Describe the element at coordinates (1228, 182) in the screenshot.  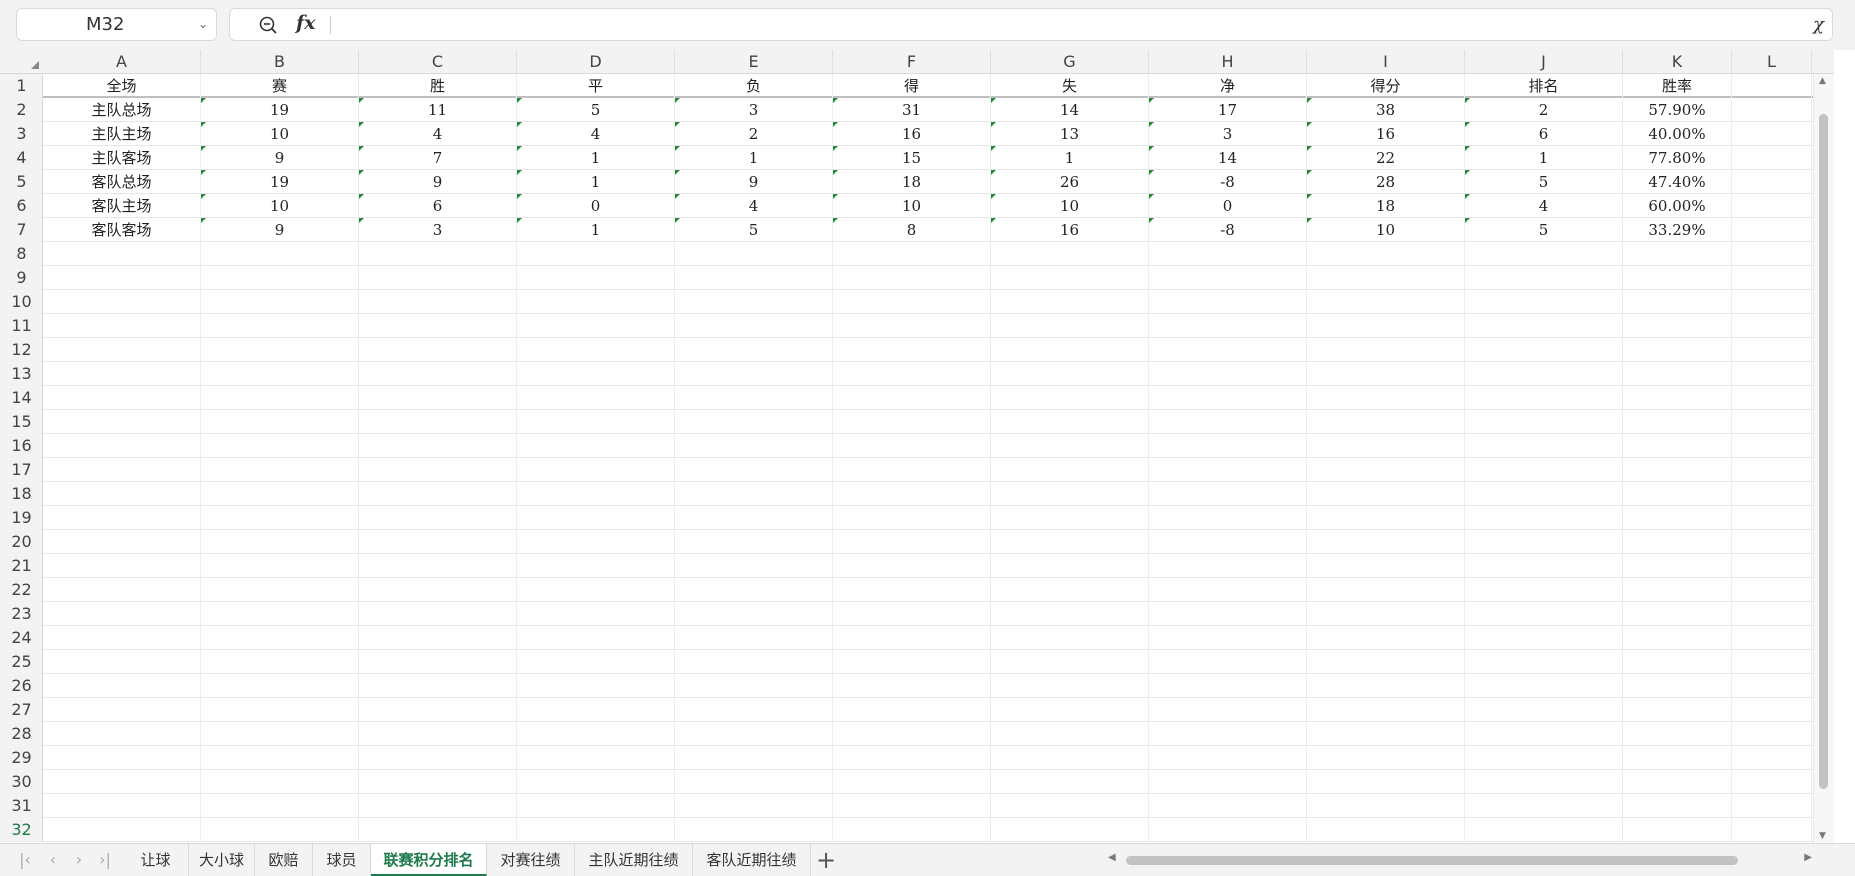
I see `cell: -8` at that location.